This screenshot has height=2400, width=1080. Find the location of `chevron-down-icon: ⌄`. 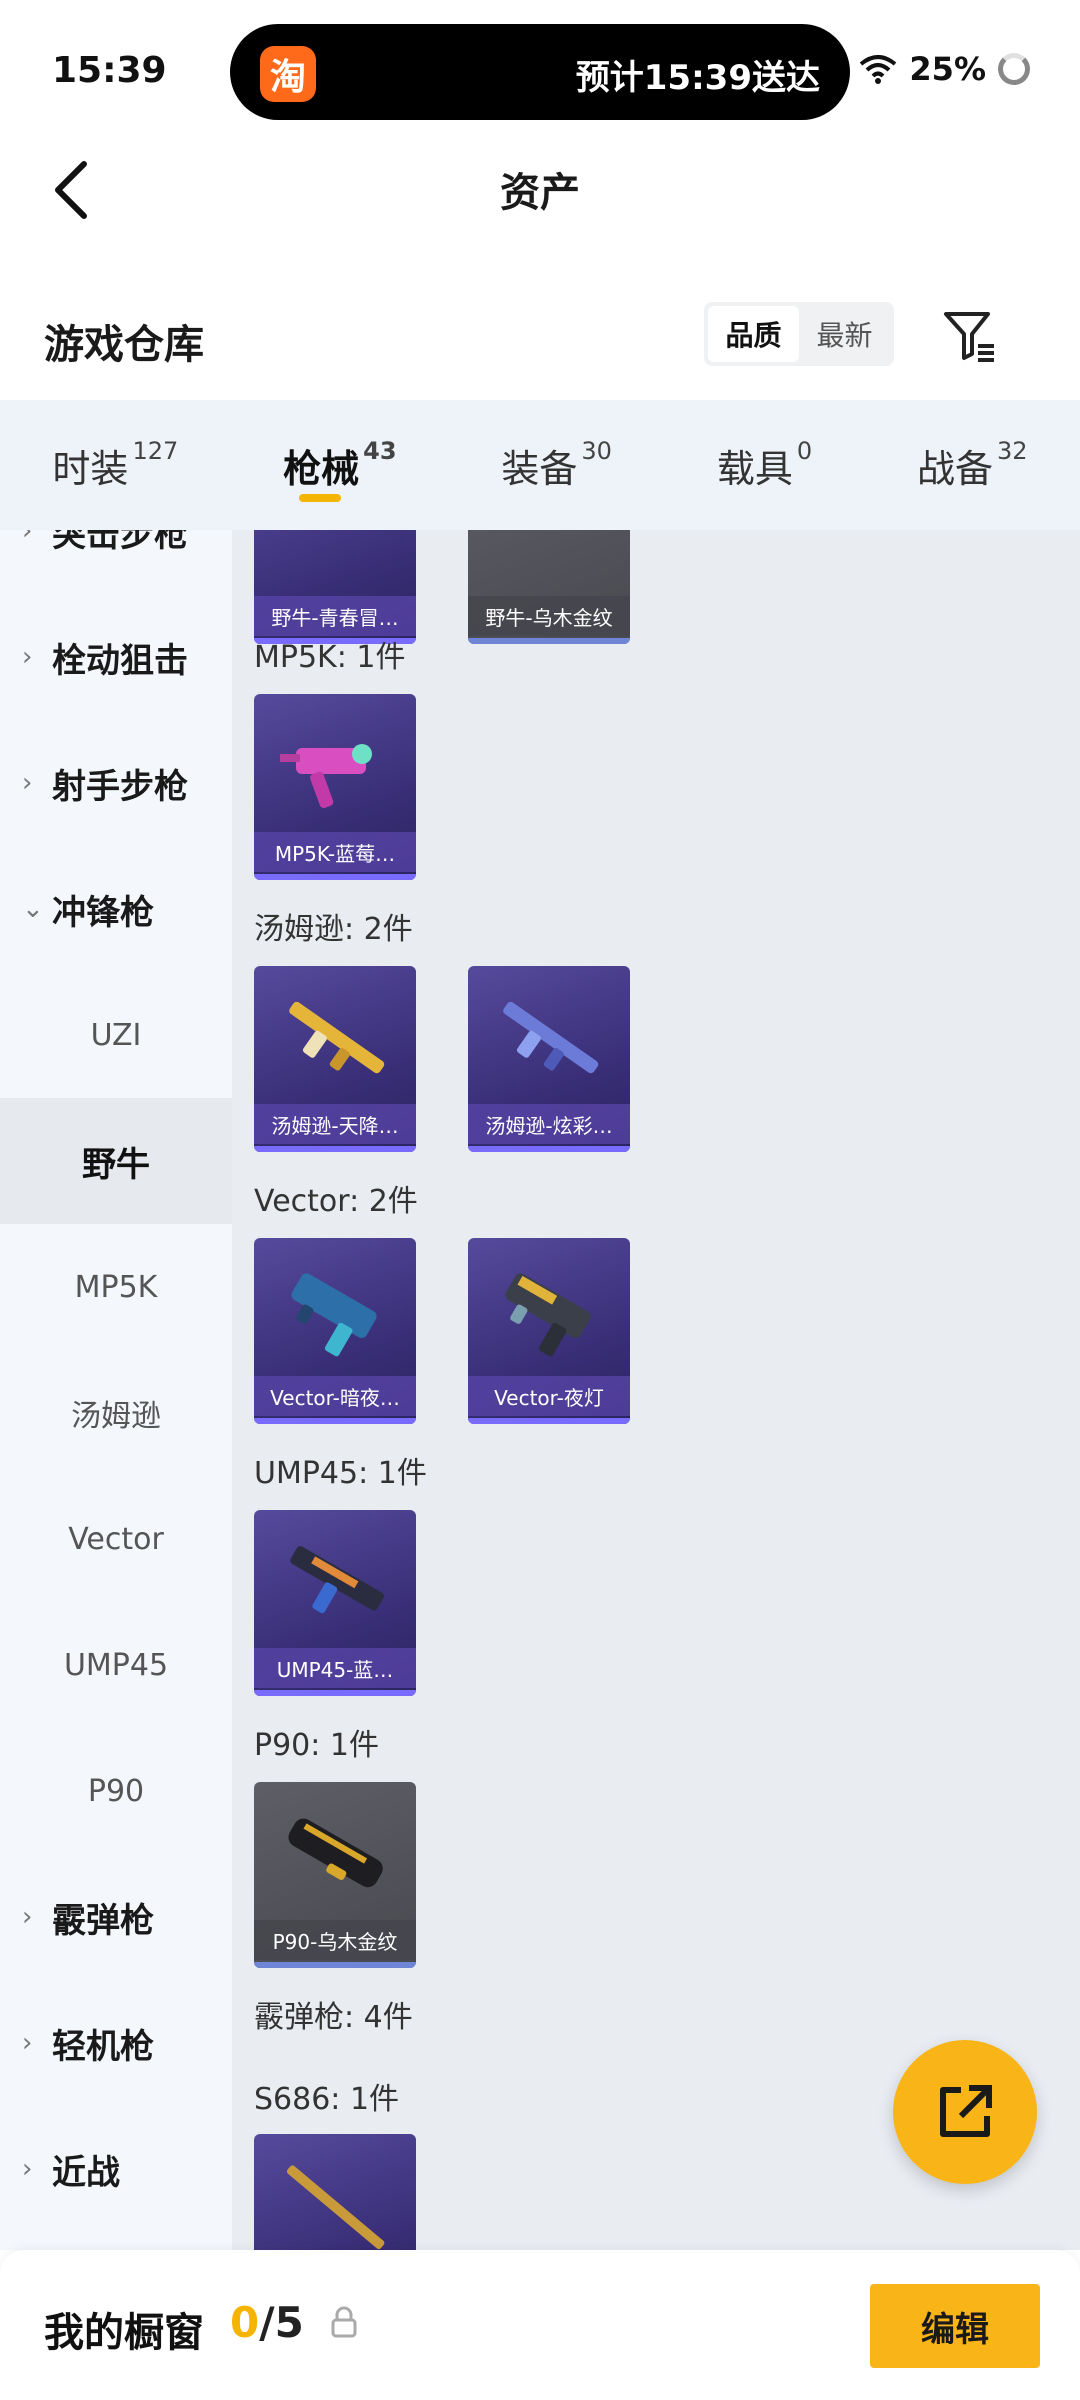

chevron-down-icon: ⌄ is located at coordinates (33, 909).